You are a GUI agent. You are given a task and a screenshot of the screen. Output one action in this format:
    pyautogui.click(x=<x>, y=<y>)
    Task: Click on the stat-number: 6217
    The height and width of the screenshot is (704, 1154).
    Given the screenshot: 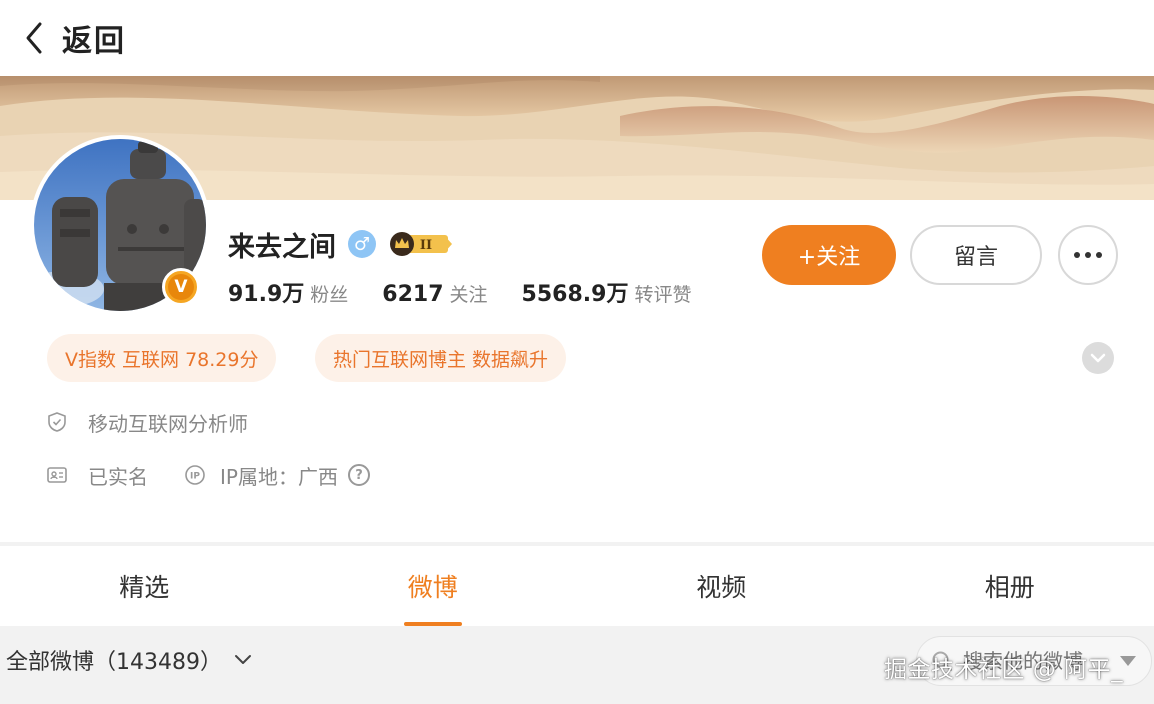 What is the action you would take?
    pyautogui.click(x=413, y=294)
    